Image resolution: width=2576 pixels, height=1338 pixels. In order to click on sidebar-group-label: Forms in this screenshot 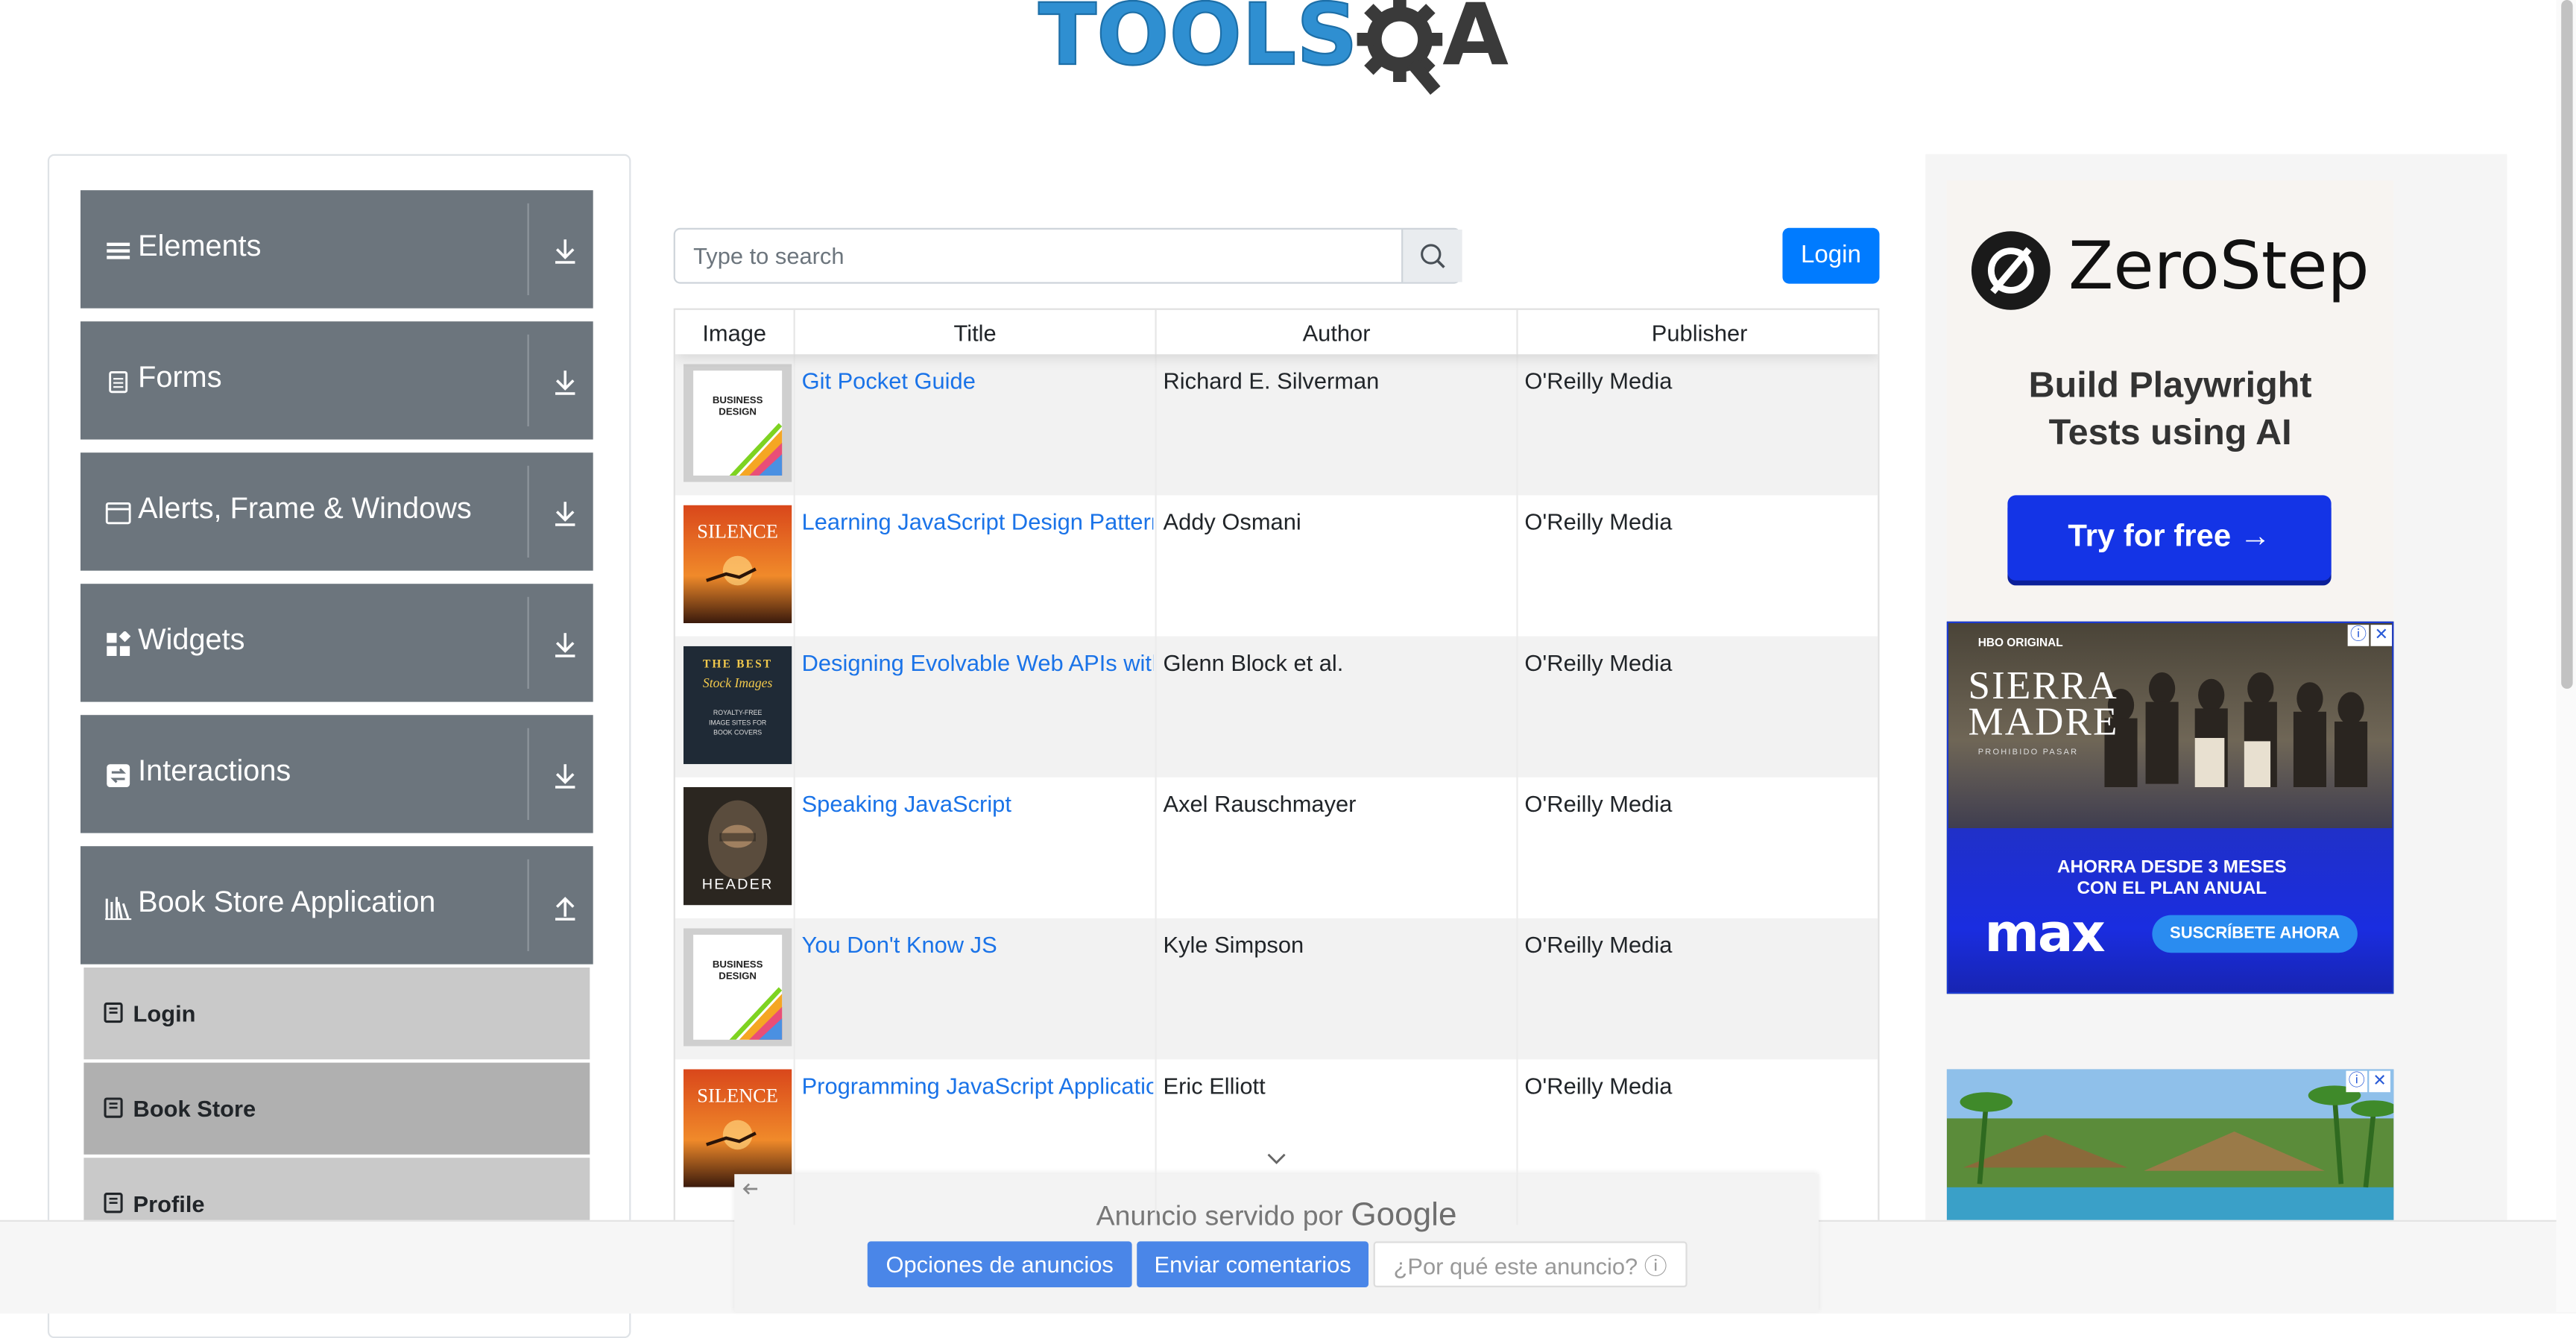, I will do `click(180, 377)`.